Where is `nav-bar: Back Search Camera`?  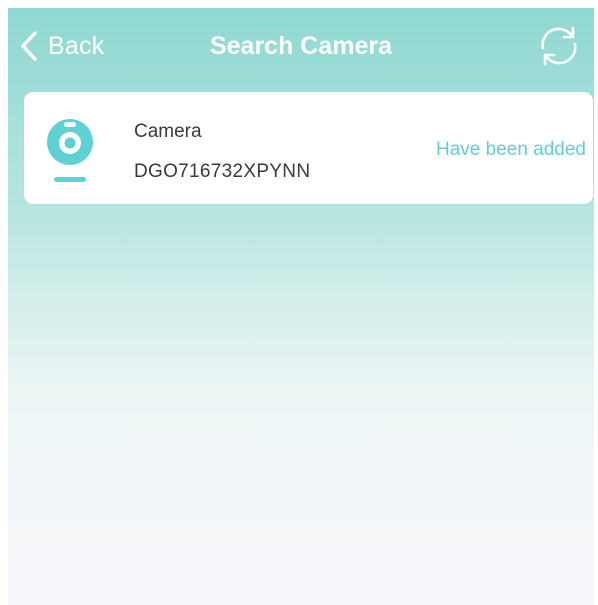 nav-bar: Back Search Camera is located at coordinates (301, 46).